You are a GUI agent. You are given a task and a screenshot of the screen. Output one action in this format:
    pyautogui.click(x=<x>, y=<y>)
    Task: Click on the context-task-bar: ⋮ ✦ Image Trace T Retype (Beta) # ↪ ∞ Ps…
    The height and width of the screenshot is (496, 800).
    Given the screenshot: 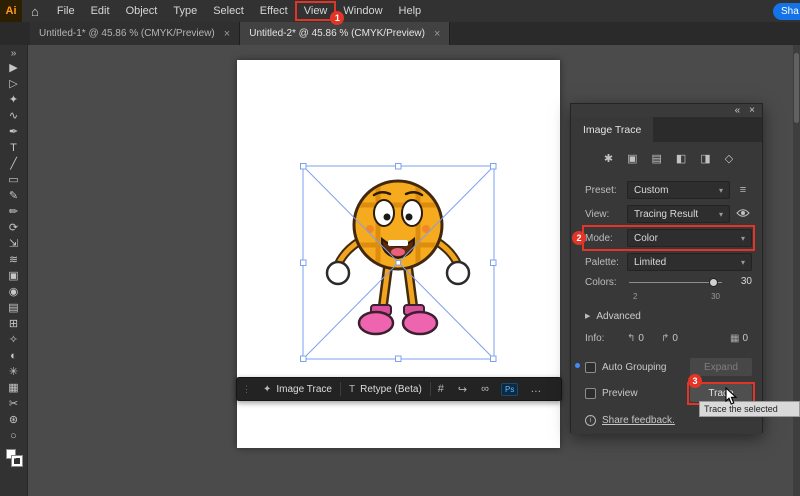 What is the action you would take?
    pyautogui.click(x=399, y=389)
    